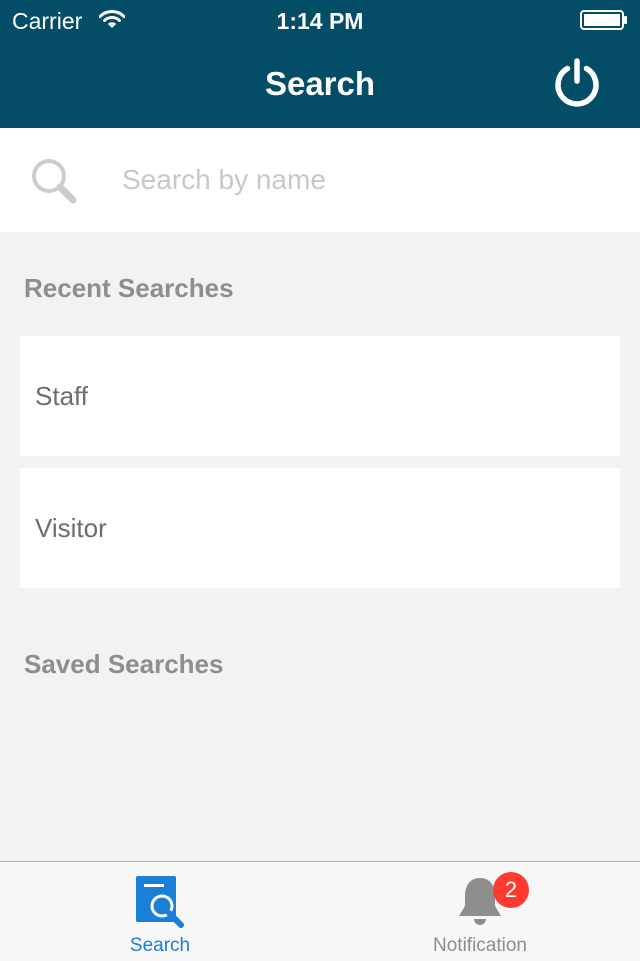  What do you see at coordinates (62, 396) in the screenshot?
I see `recent-search-label: Staff` at bounding box center [62, 396].